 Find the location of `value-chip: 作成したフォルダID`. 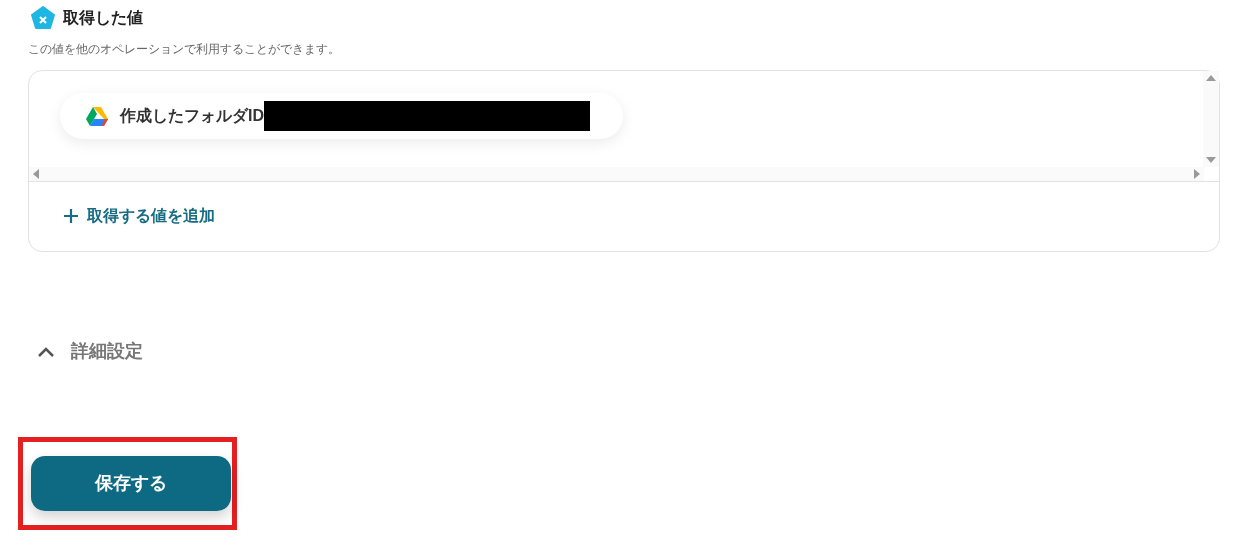

value-chip: 作成したフォルダID is located at coordinates (341, 116).